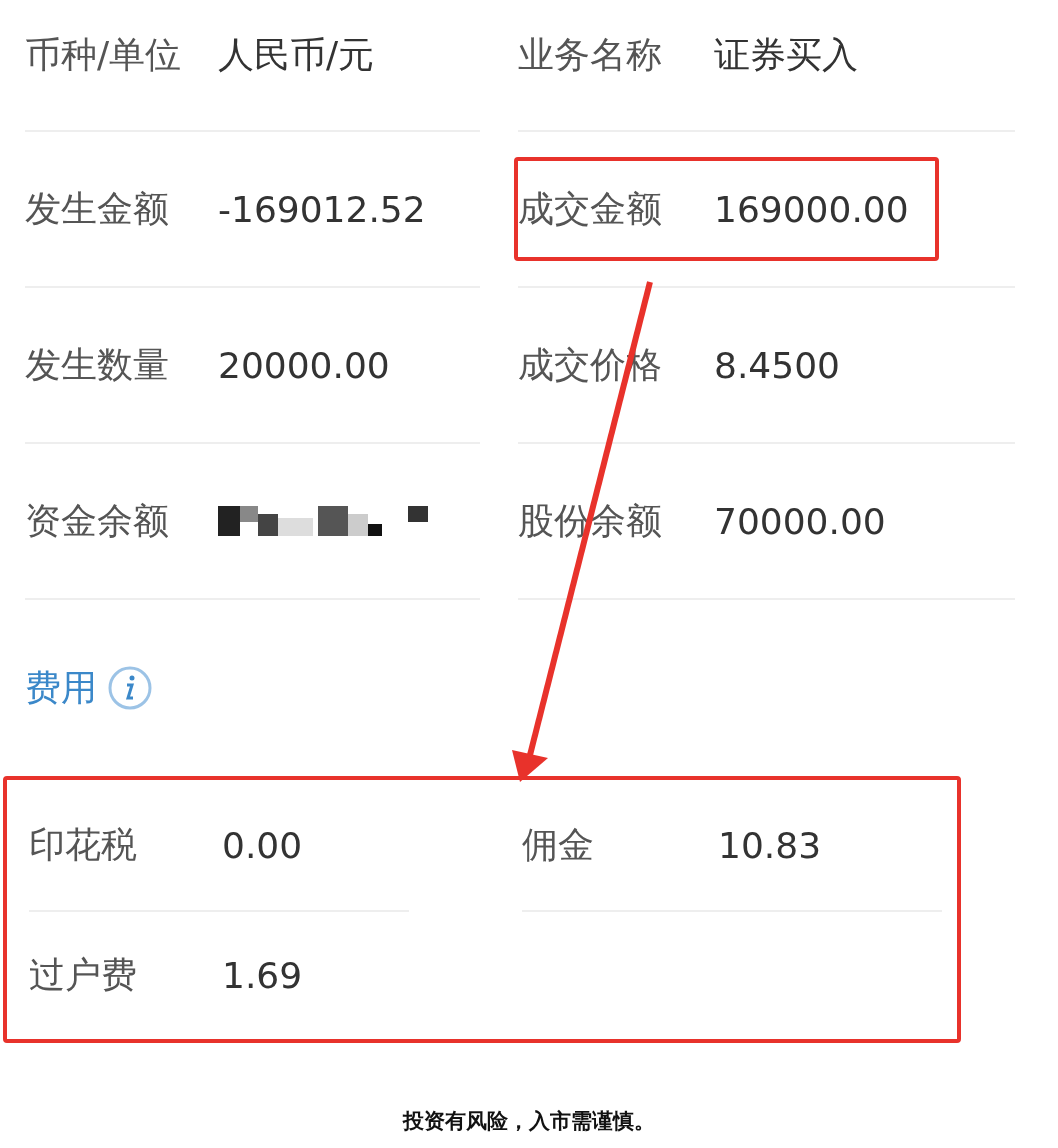 This screenshot has width=1058, height=1148. I want to click on field-value: 70000.00, so click(800, 521).